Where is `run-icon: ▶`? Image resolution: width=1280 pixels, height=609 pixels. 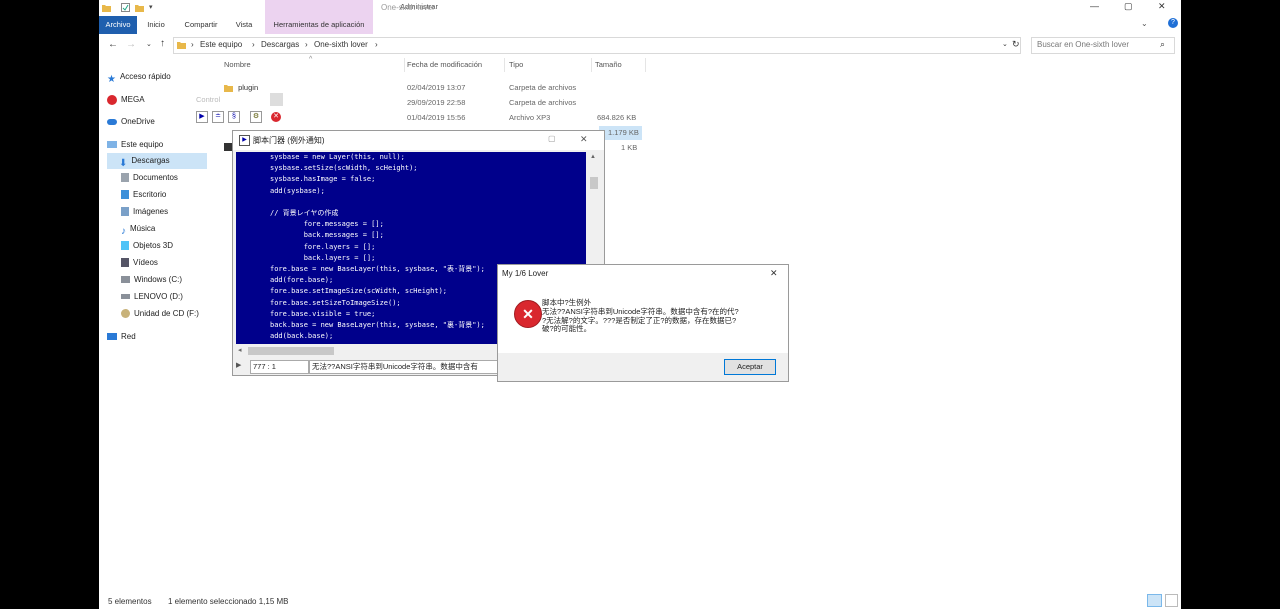 run-icon: ▶ is located at coordinates (238, 365).